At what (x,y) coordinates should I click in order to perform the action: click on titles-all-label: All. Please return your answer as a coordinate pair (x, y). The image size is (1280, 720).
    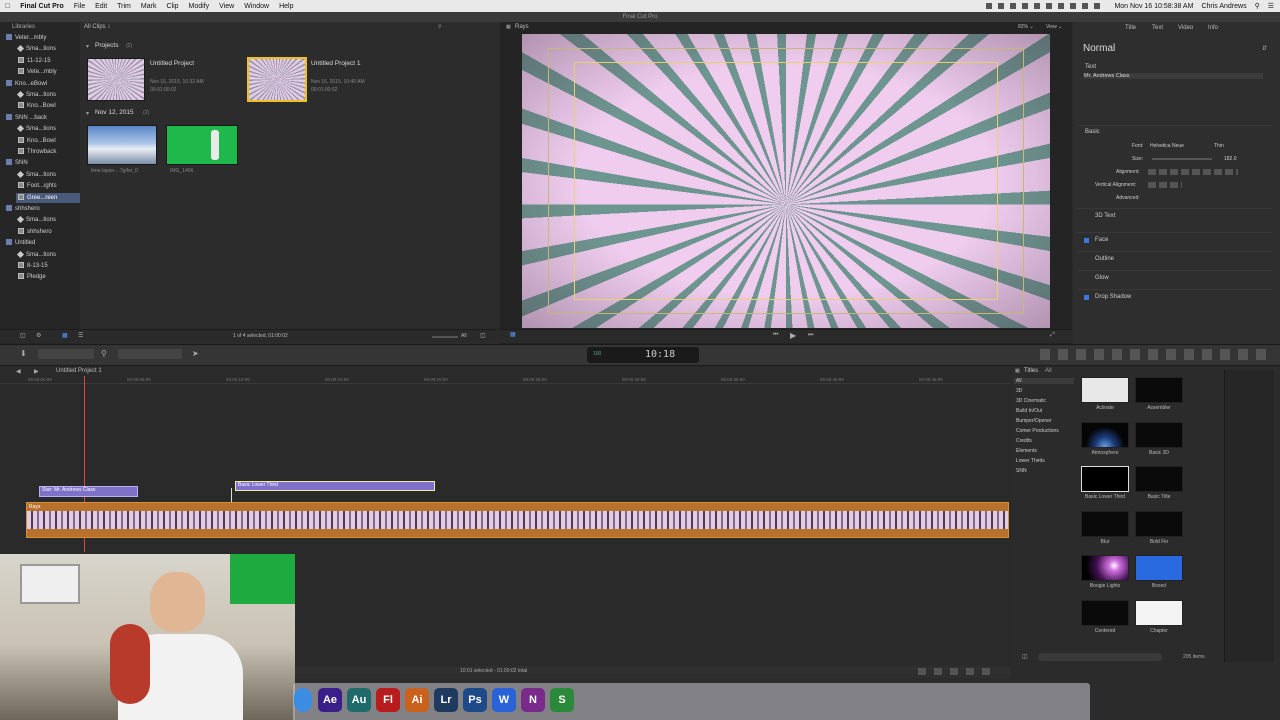
    Looking at the image, I should click on (1048, 371).